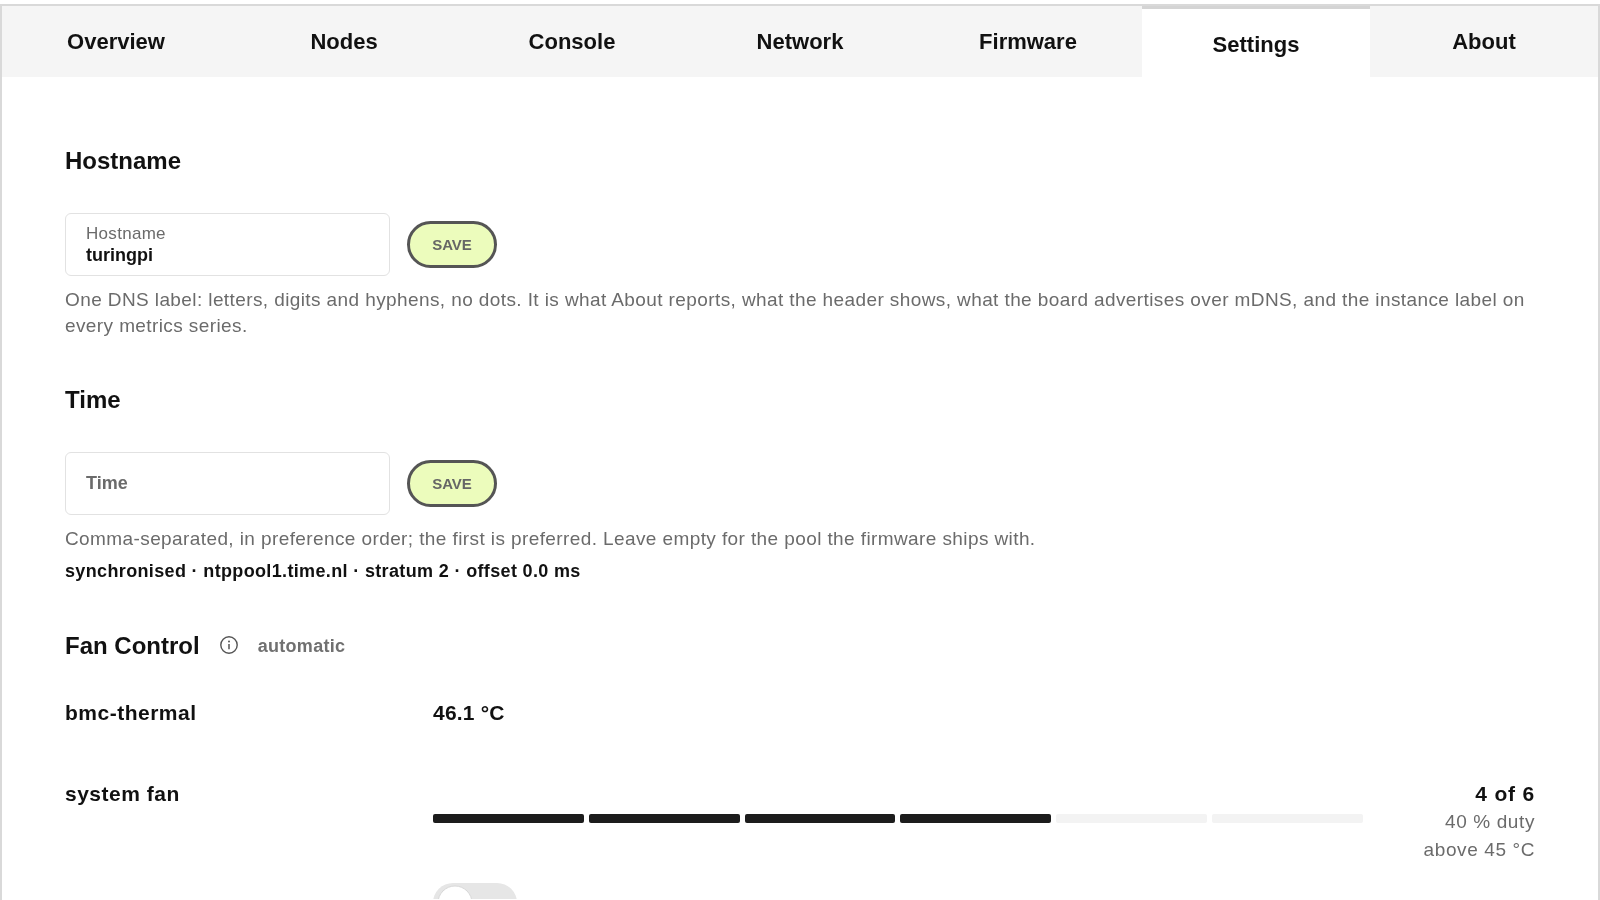  Describe the element at coordinates (795, 313) in the screenshot. I see `help-text: One DNS label: letters, digits and hyphens, no dots. It is what About reports, what the header shows, what the board advertises over mDNS, and the instance label on every metrics series.` at that location.